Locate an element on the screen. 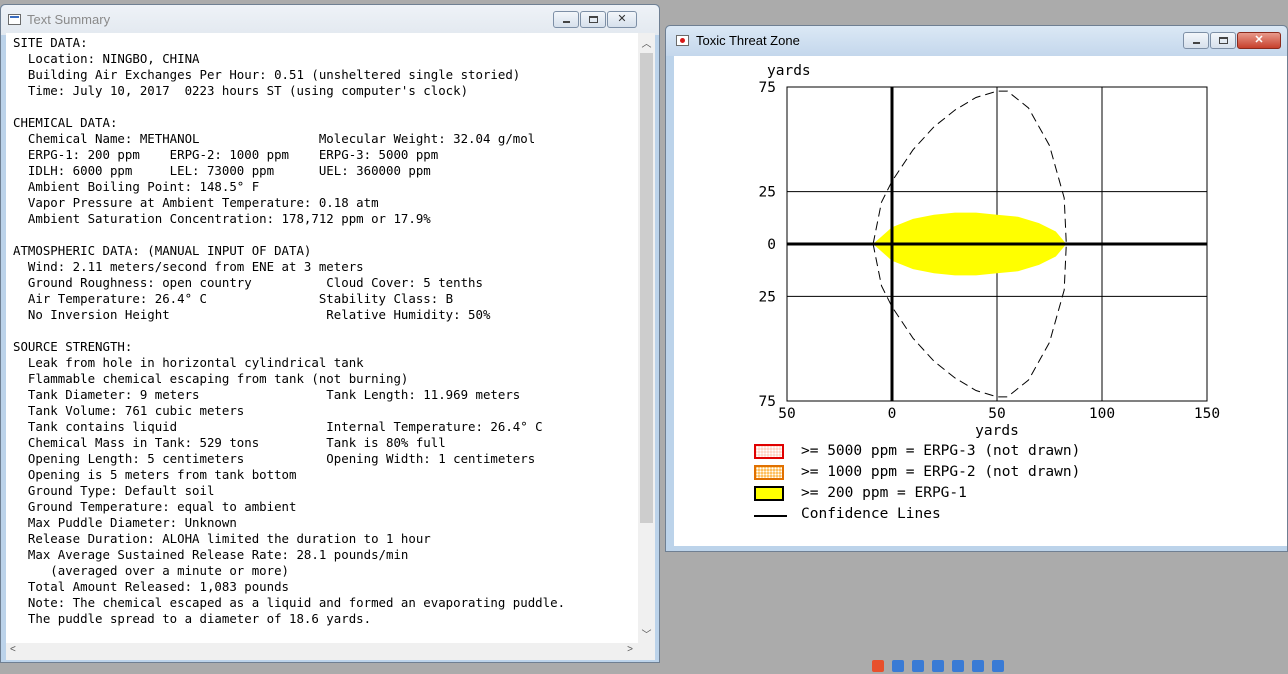 The height and width of the screenshot is (674, 1288). system-tray is located at coordinates (942, 667).